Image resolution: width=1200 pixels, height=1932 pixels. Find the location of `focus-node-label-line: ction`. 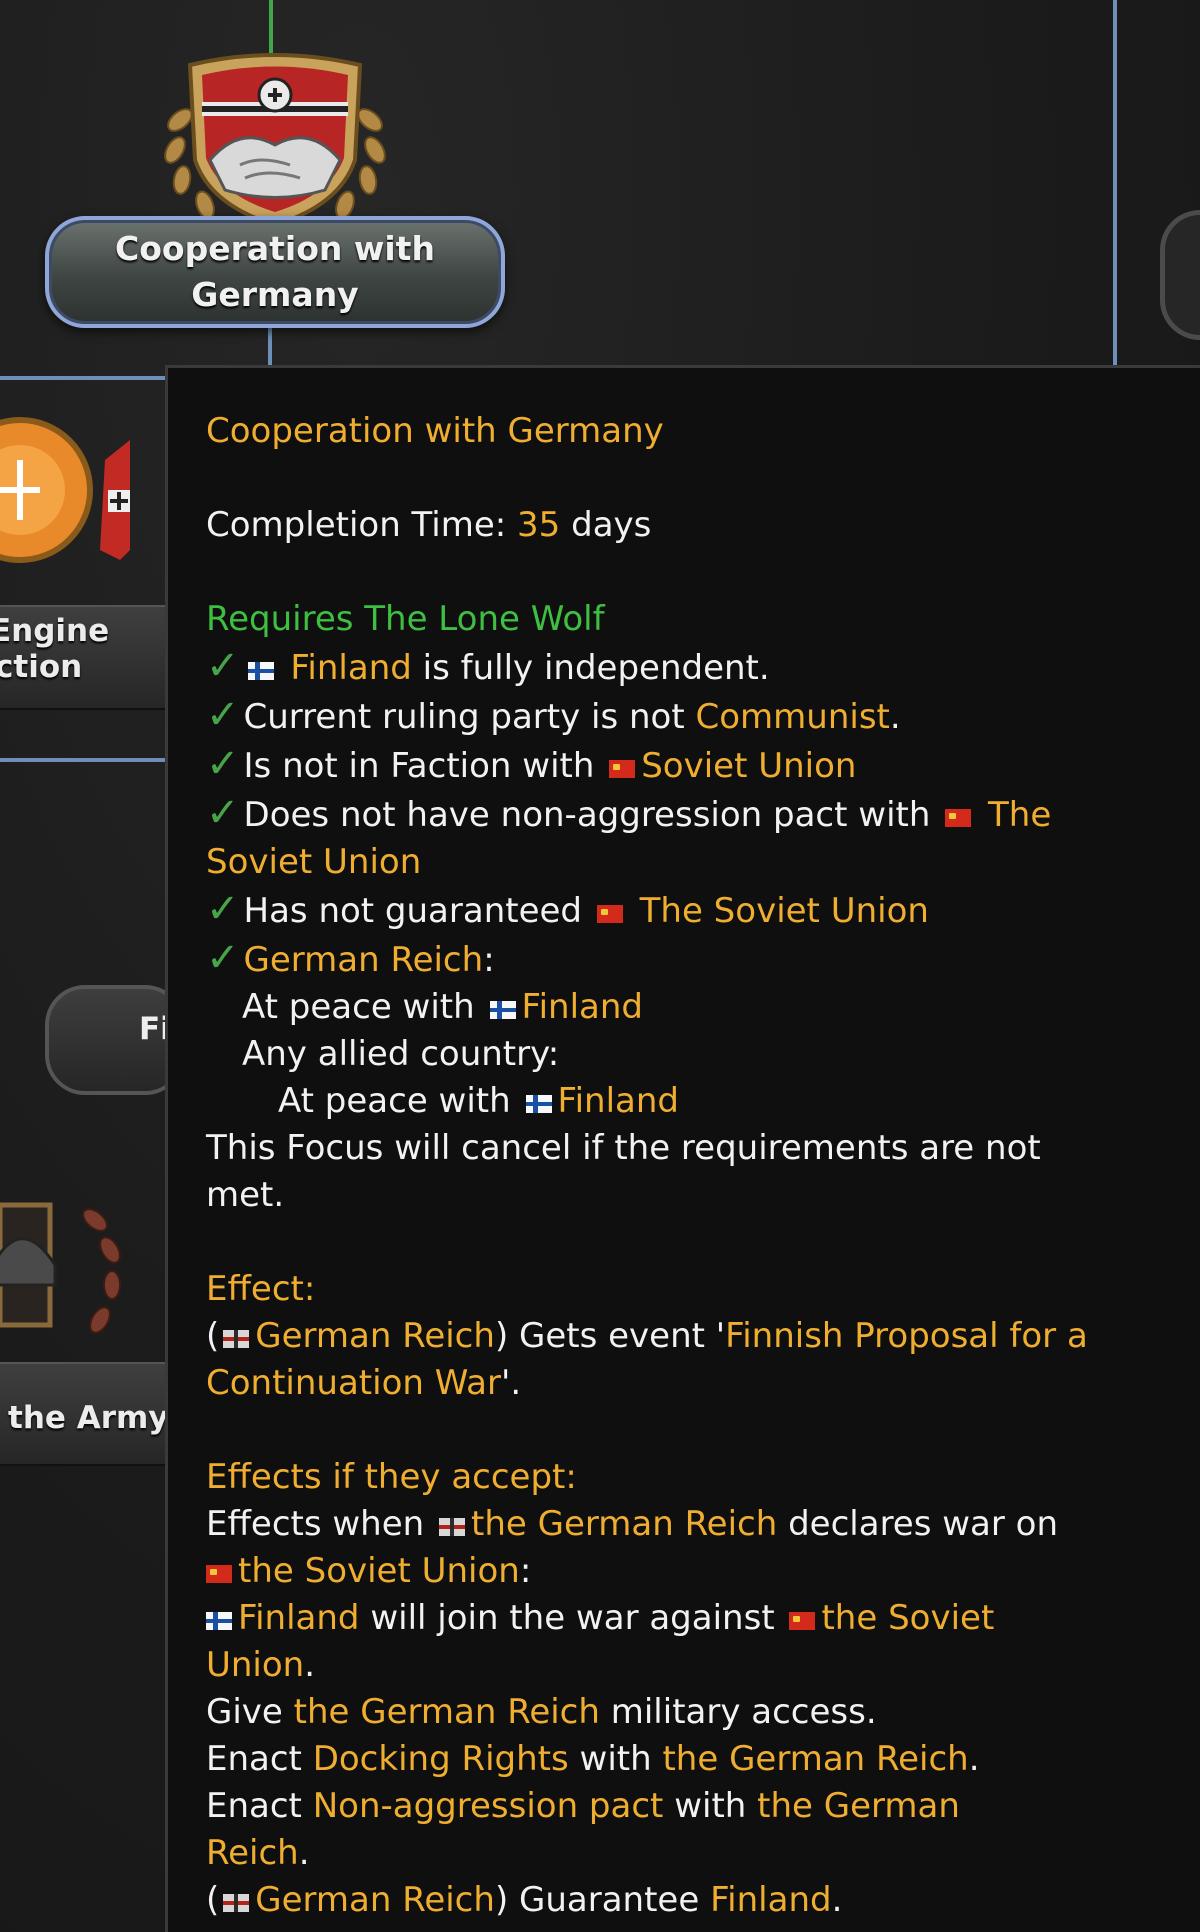

focus-node-label-line: ction is located at coordinates (41, 667).